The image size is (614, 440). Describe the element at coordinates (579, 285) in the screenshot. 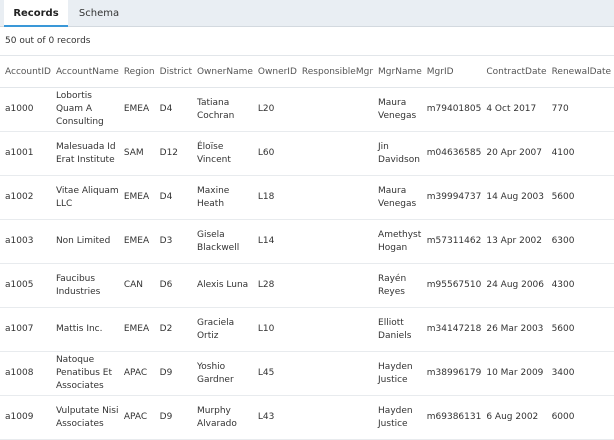

I see `table-cell: 4300` at that location.